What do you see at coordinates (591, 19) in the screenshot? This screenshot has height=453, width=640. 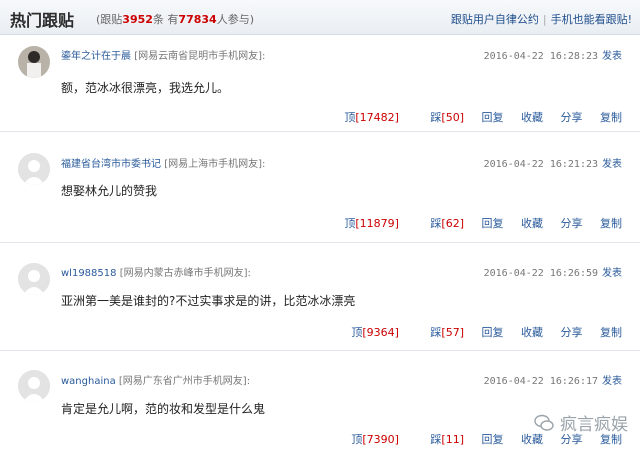 I see `mobile-link: 手机也能看跟贴!` at bounding box center [591, 19].